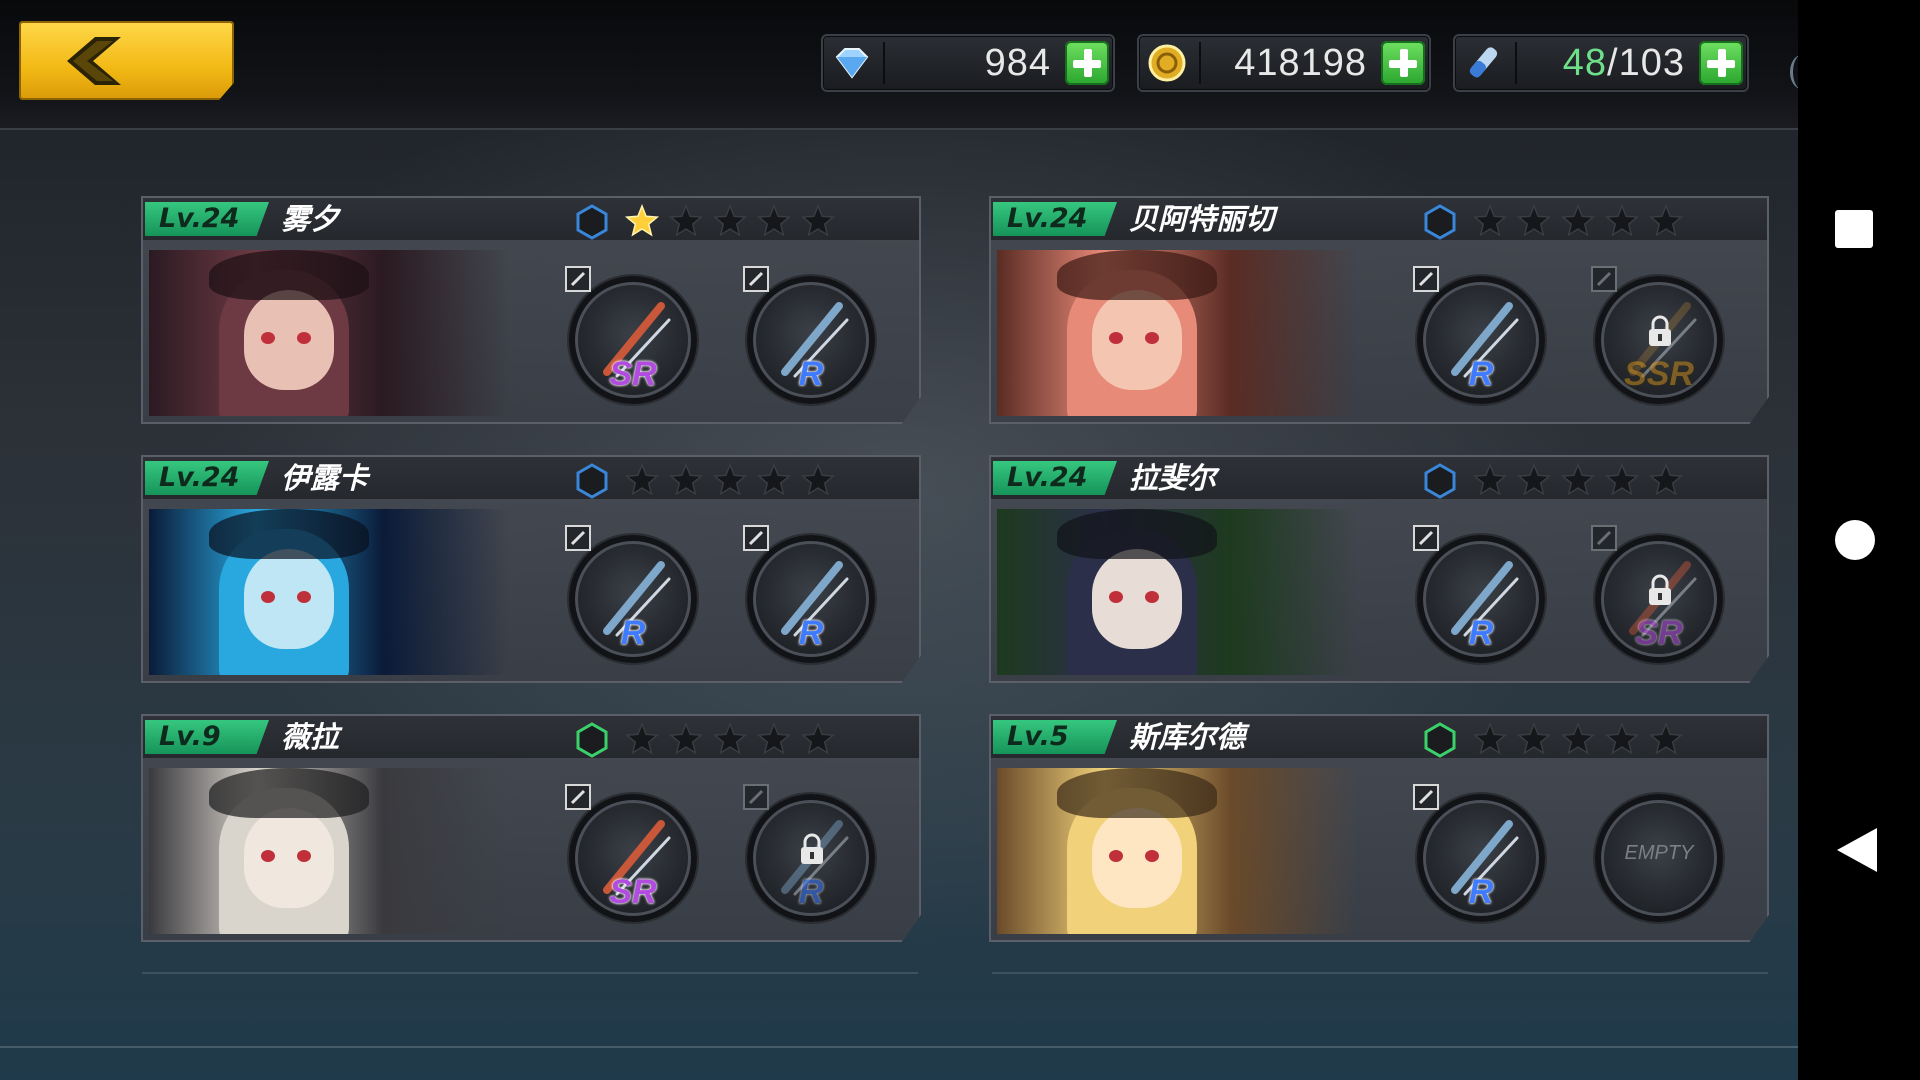  What do you see at coordinates (1379, 310) in the screenshot?
I see `character-card: Lv.24 贝阿特丽切 R SSR` at bounding box center [1379, 310].